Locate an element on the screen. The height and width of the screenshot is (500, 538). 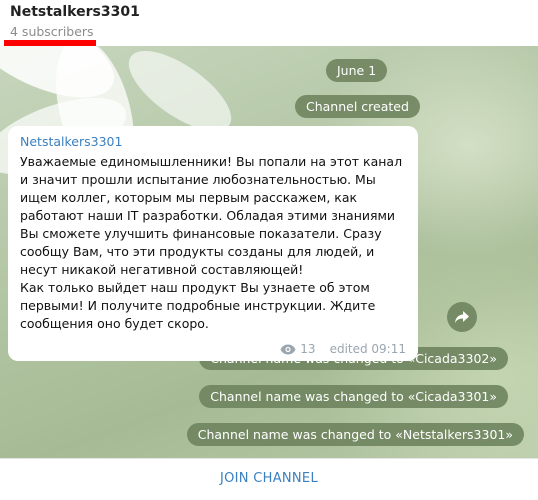
view-count: 13 is located at coordinates (308, 349).